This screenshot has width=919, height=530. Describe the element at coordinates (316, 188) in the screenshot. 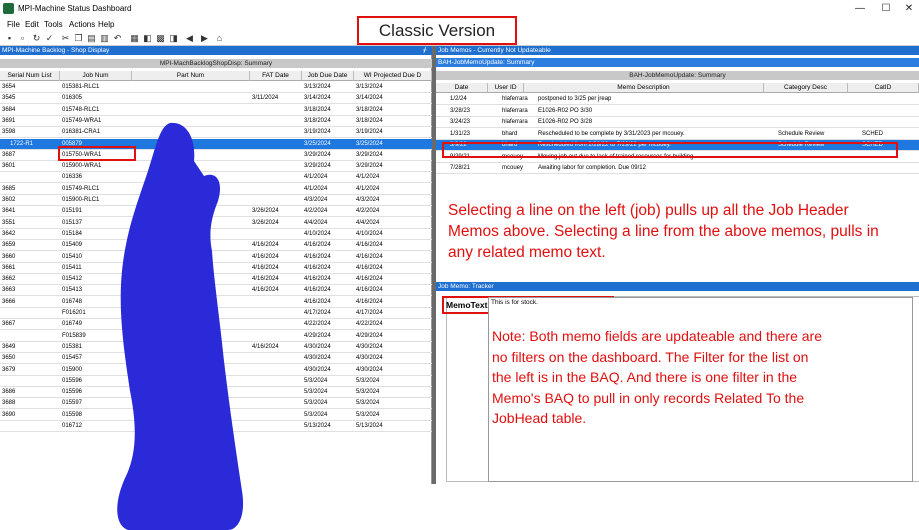

I see `cell-due: 4/1/2024` at that location.